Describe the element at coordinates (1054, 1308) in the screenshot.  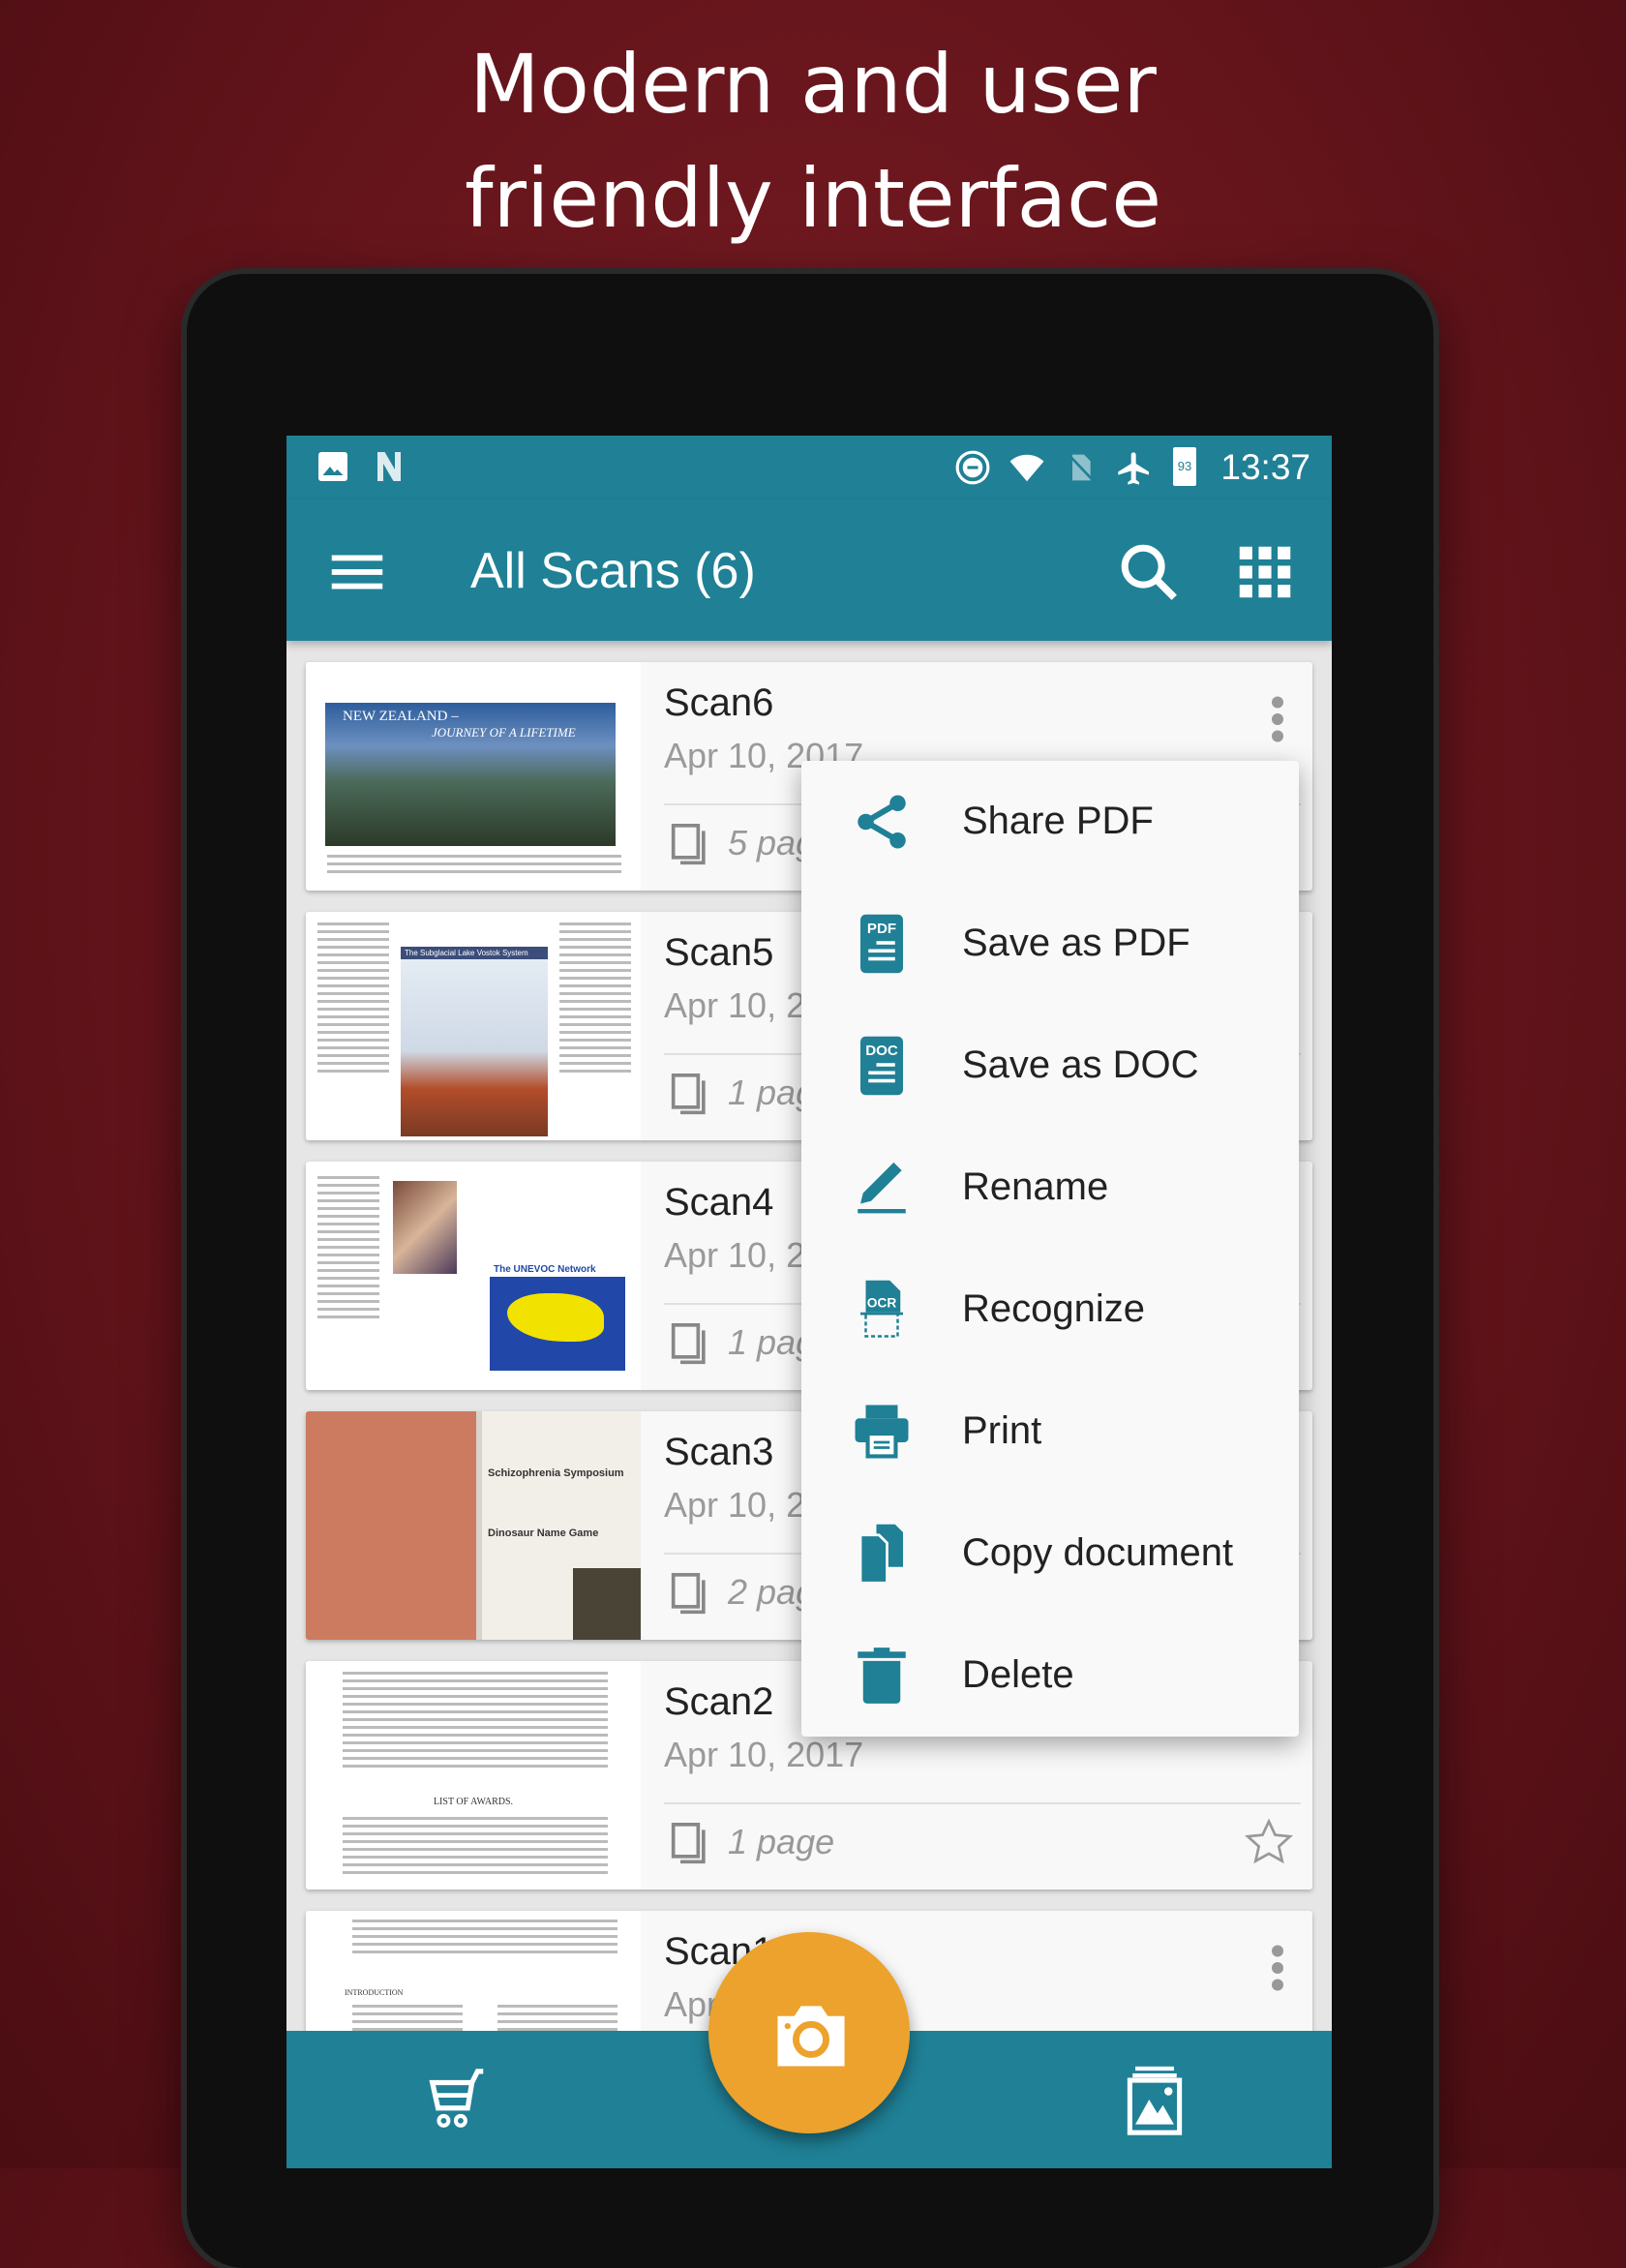
I see `menu-item-label: Recognize` at that location.